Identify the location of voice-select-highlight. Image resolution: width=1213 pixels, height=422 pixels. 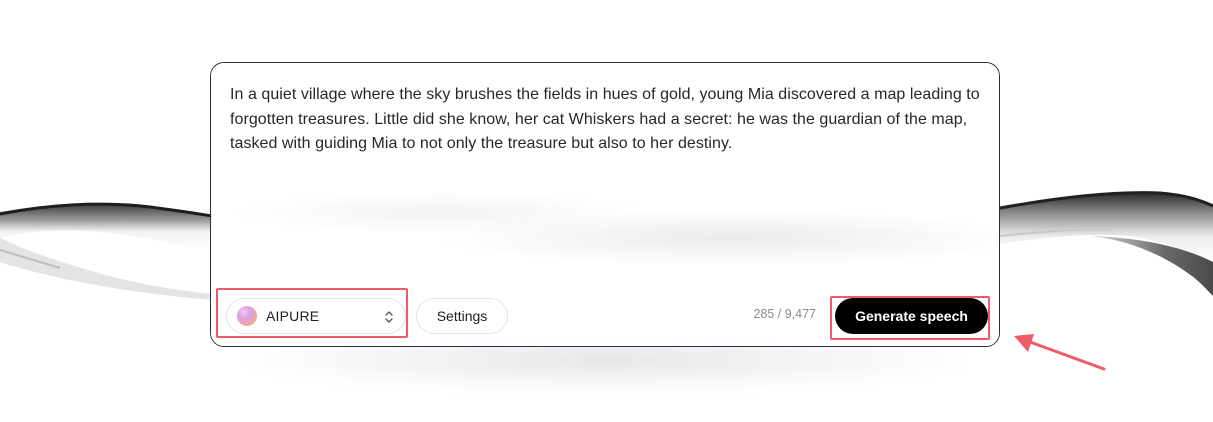
(312, 313).